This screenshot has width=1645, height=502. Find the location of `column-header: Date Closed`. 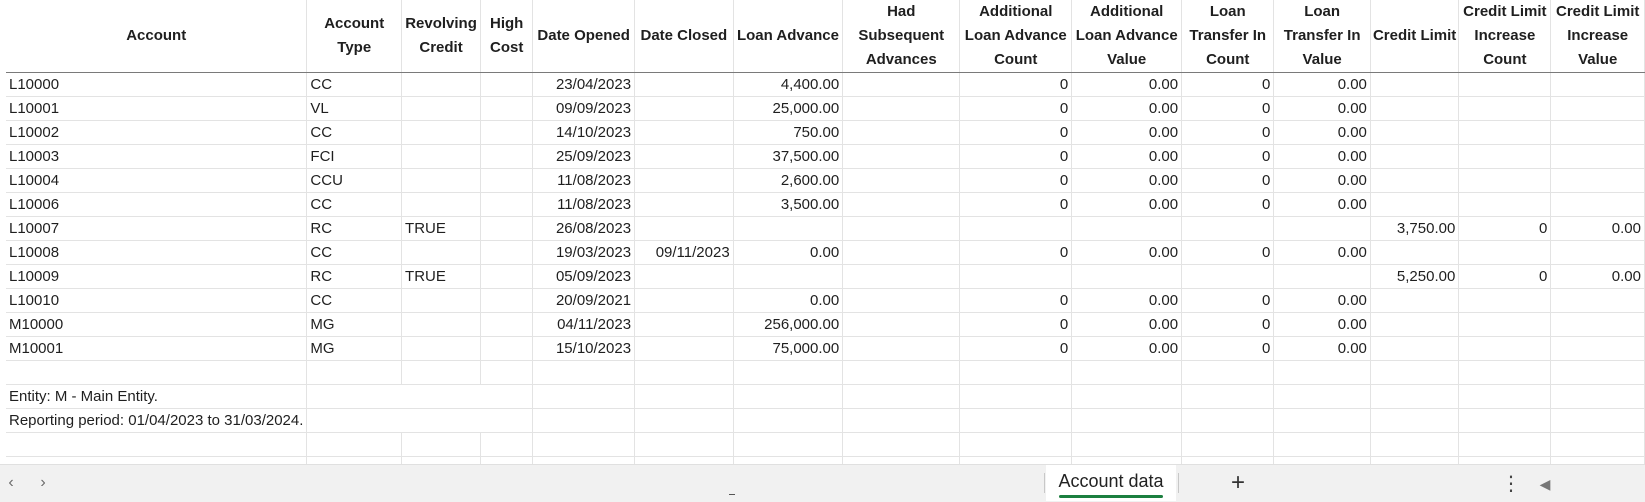

column-header: Date Closed is located at coordinates (684, 36).